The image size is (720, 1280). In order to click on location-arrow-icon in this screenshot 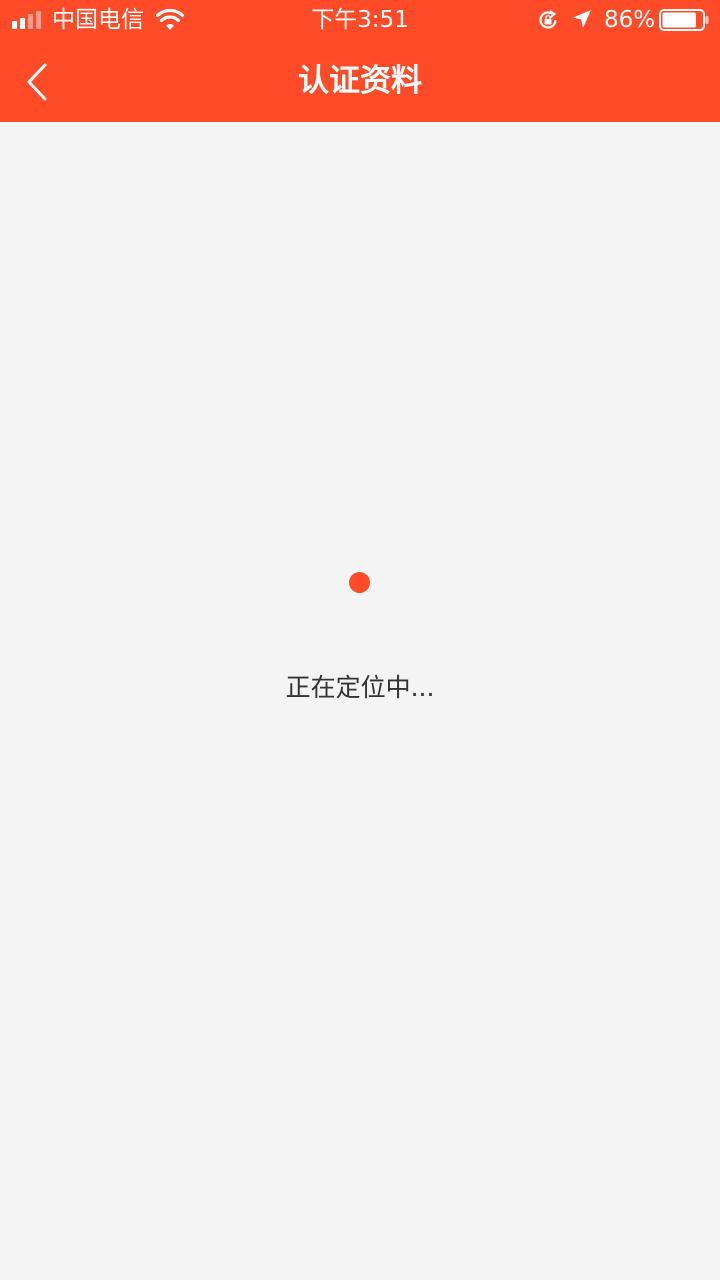, I will do `click(582, 19)`.